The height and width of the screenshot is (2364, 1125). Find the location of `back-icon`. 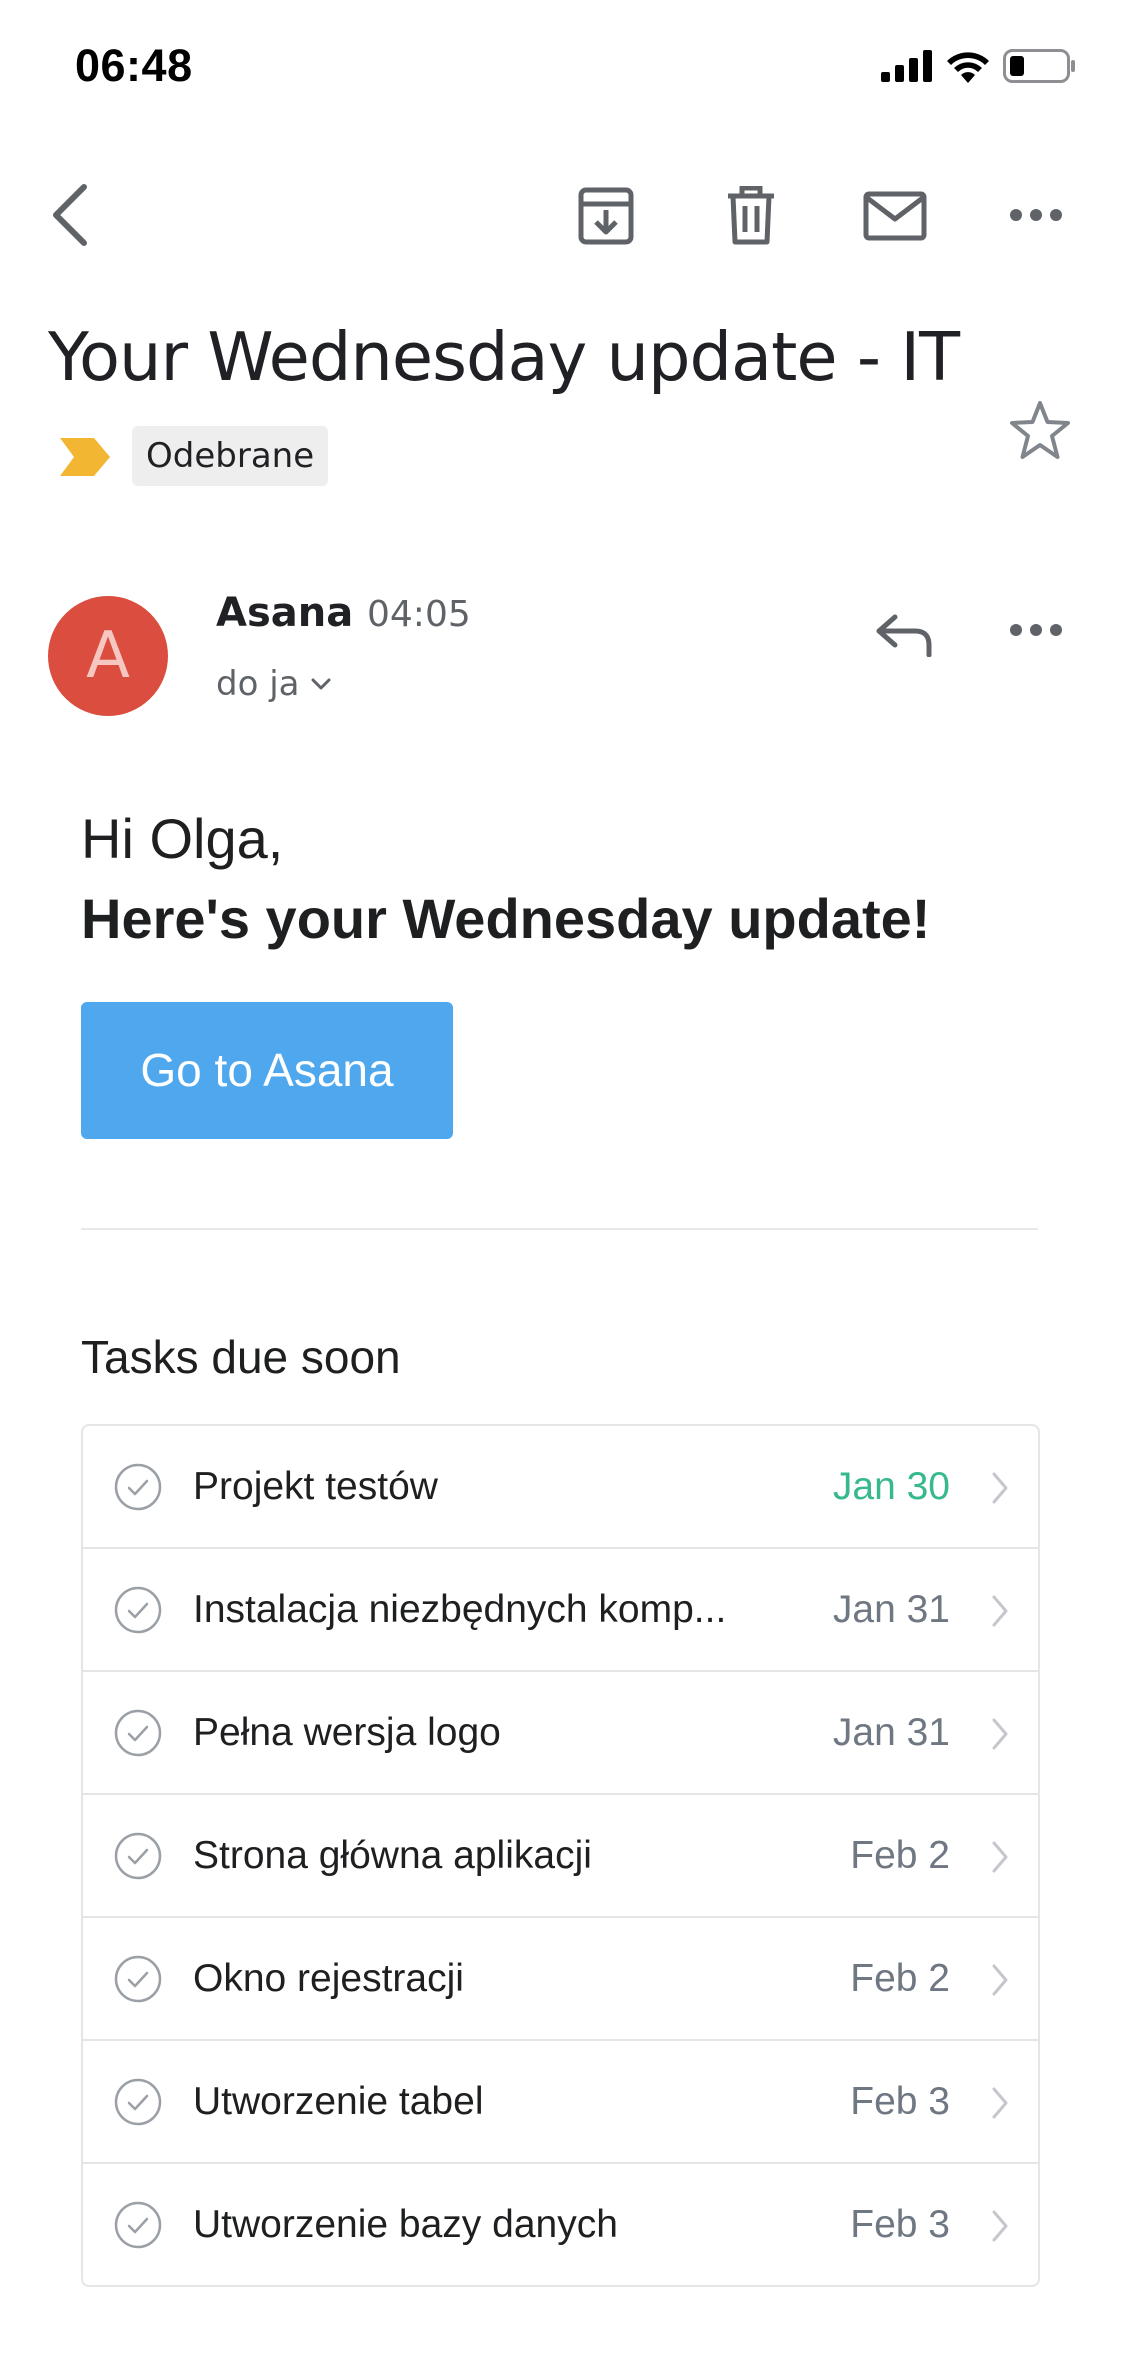

back-icon is located at coordinates (70, 215).